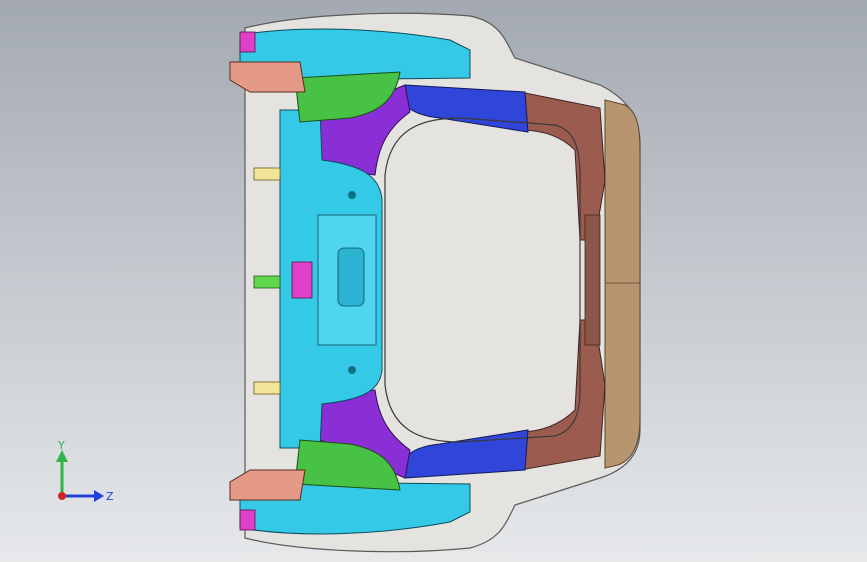  Describe the element at coordinates (81, 475) in the screenshot. I see `coordinate-triad: Y Z` at that location.